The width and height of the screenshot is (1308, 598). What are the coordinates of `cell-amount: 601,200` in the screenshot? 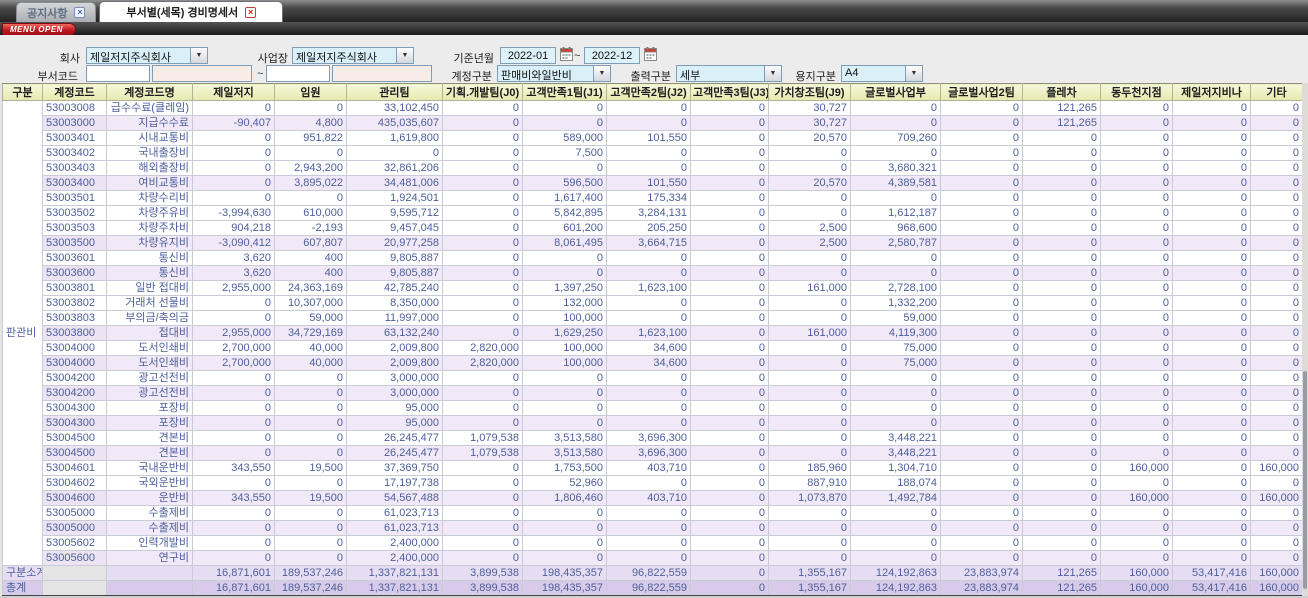 It's located at (564, 228).